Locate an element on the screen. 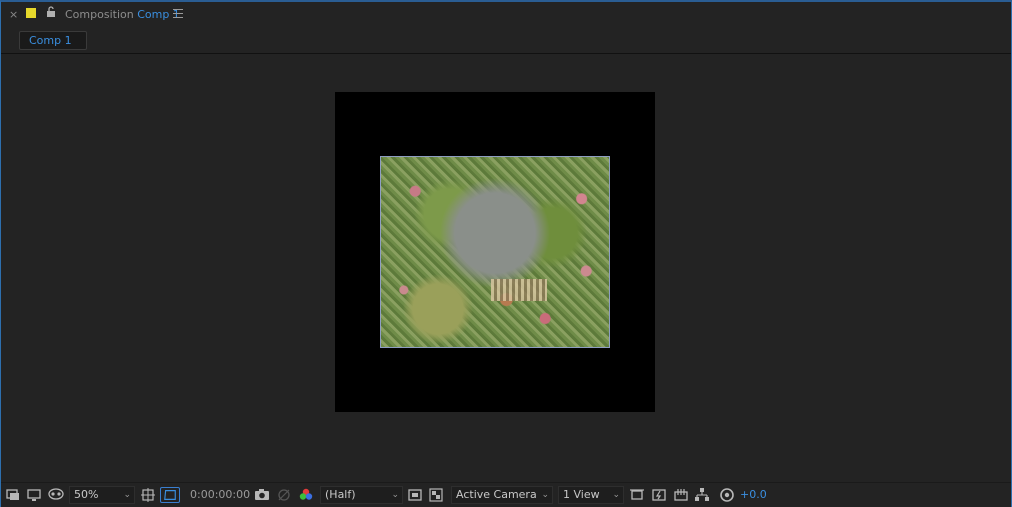 The image size is (1012, 507). timeline-icon is located at coordinates (681, 495).